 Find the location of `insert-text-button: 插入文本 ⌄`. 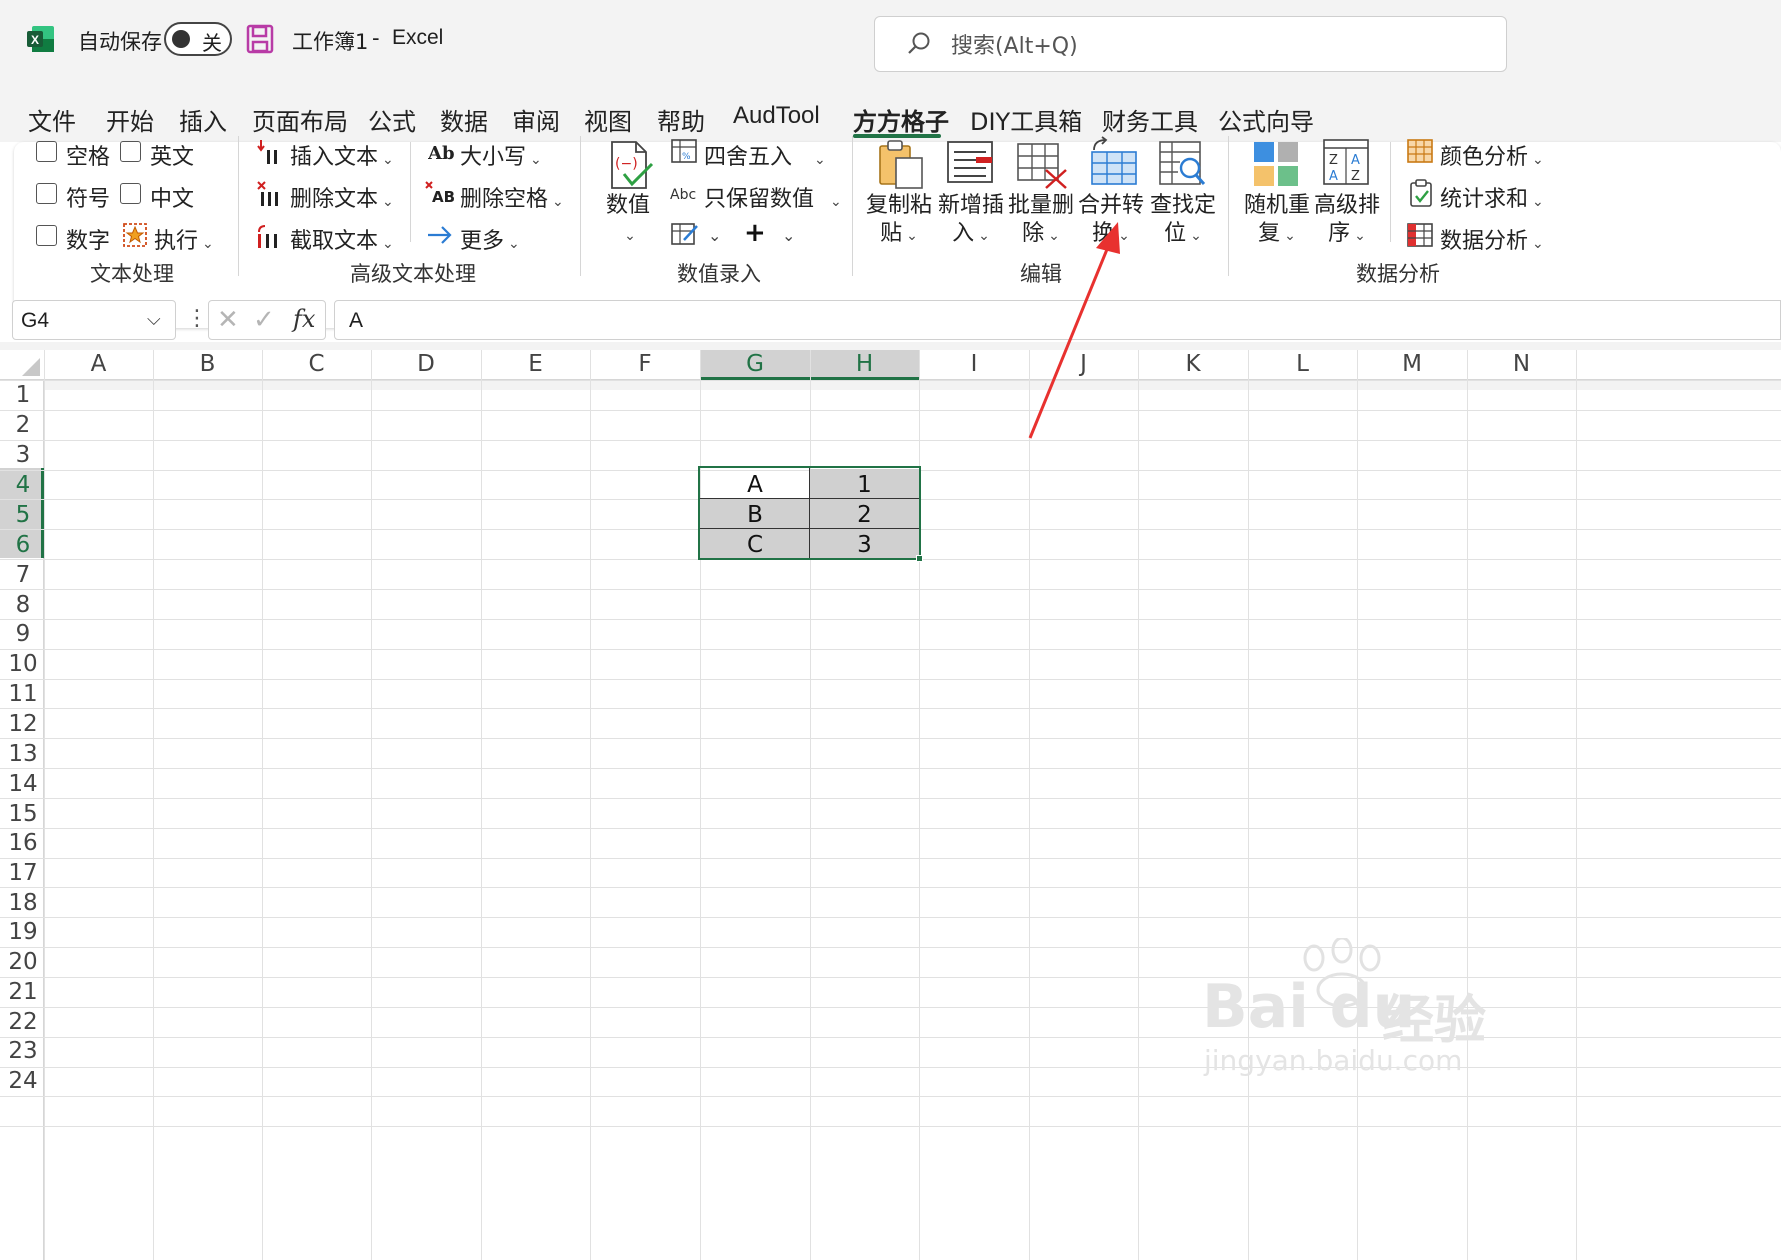

insert-text-button: 插入文本 ⌄ is located at coordinates (342, 155).